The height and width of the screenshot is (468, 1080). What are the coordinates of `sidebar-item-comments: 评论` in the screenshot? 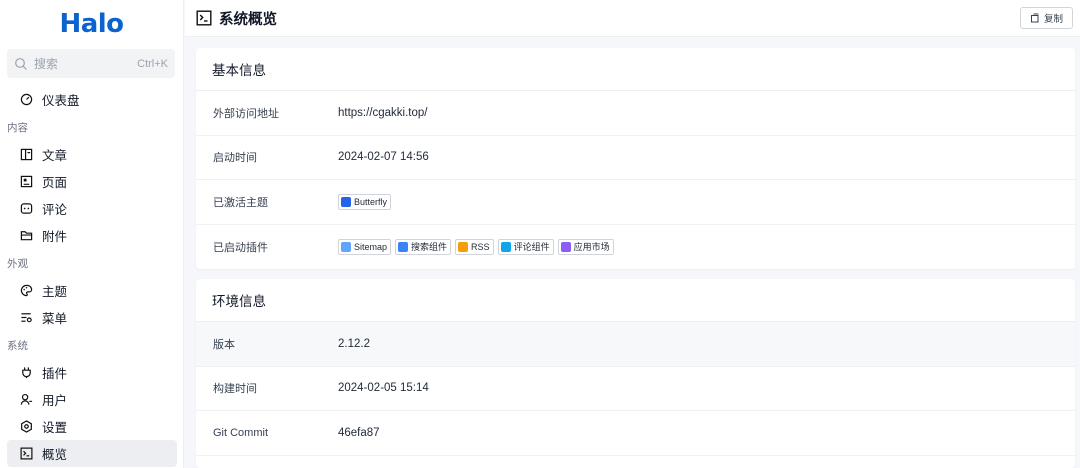 It's located at (92, 208).